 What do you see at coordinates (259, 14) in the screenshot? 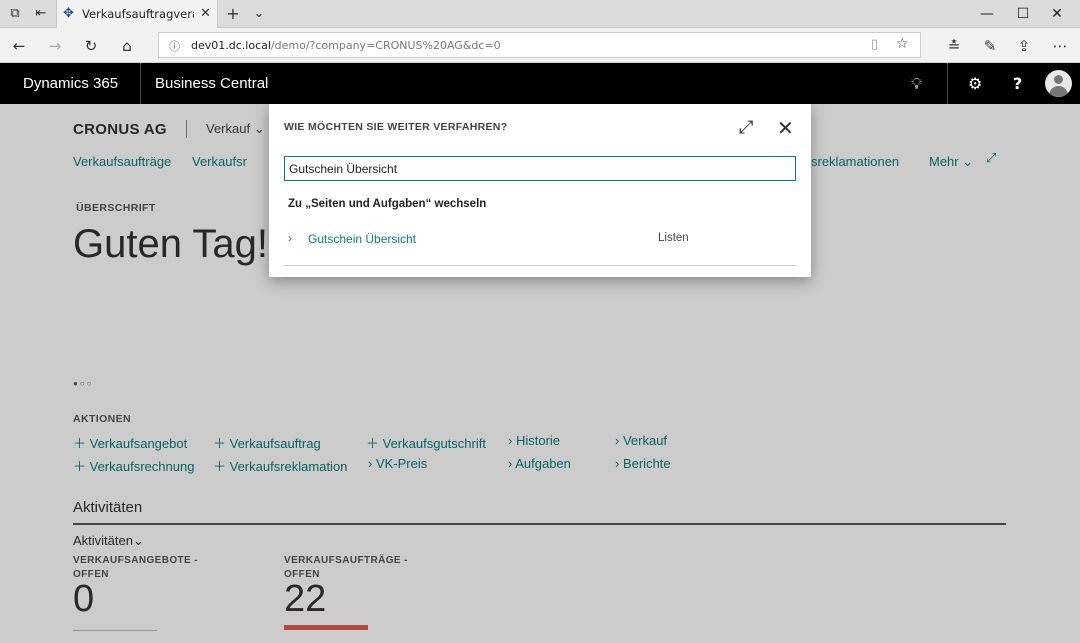
I see `tab-list-chevron-icon: ⌄` at bounding box center [259, 14].